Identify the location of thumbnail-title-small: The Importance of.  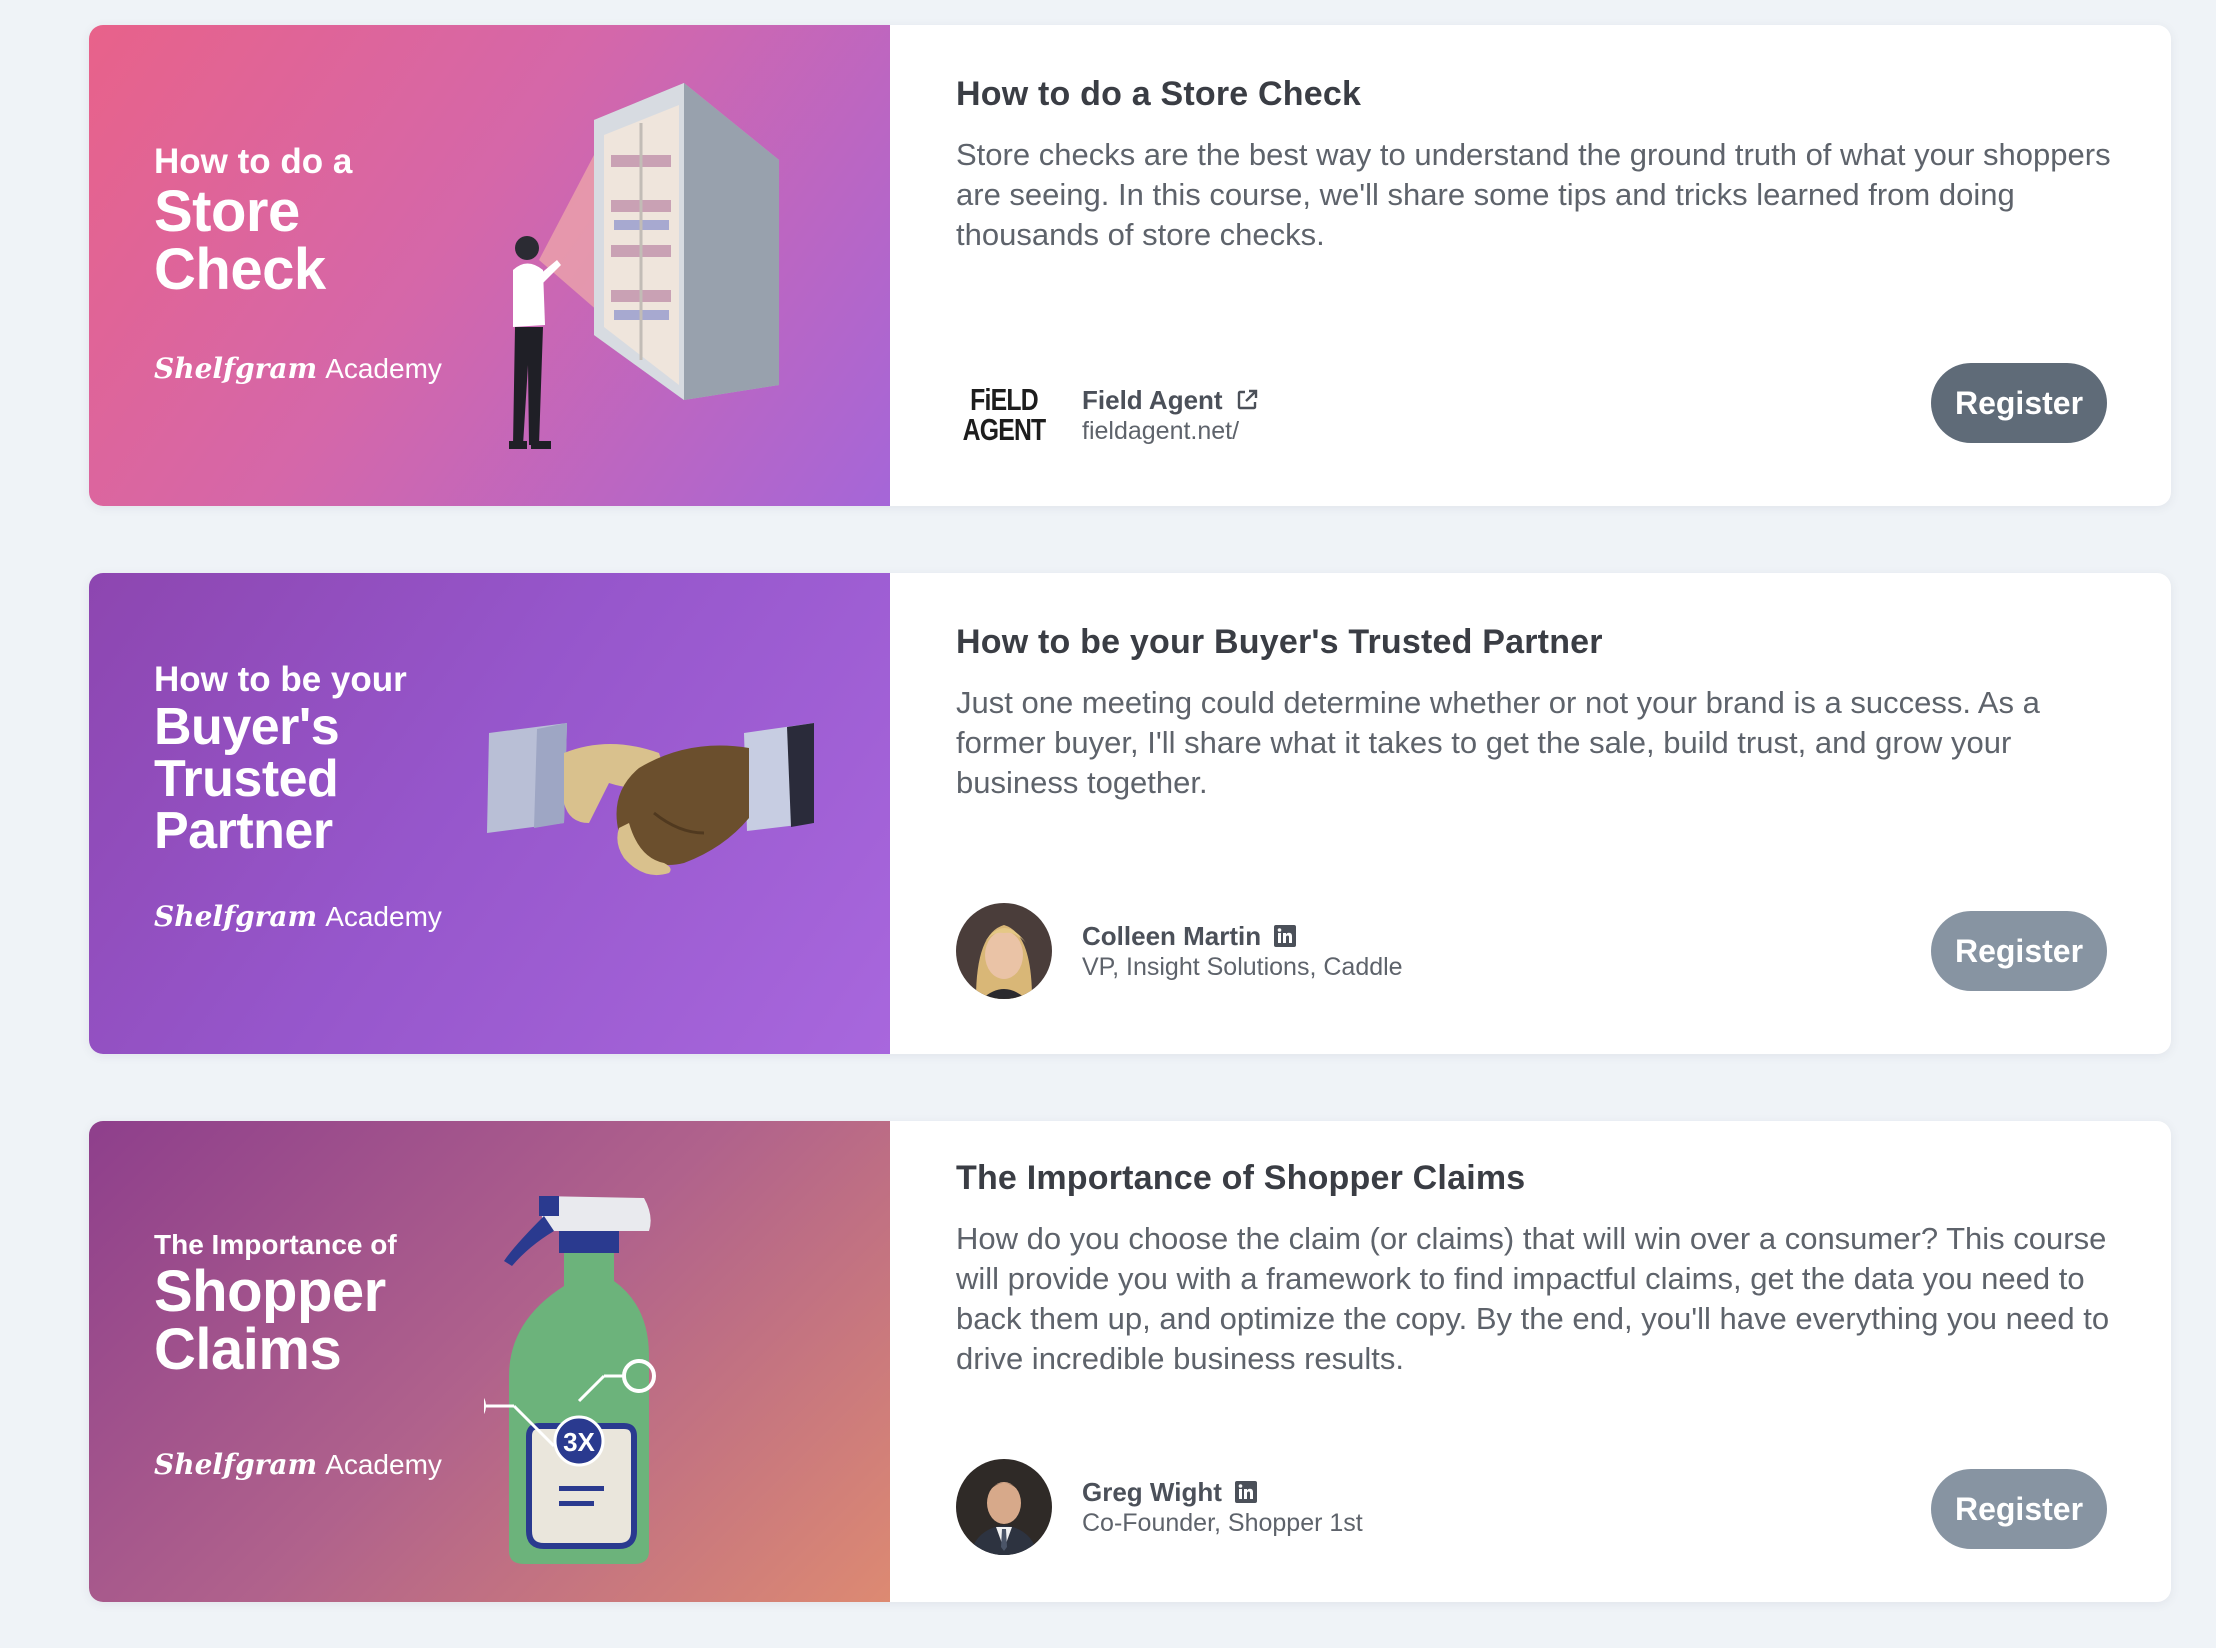
(275, 1244).